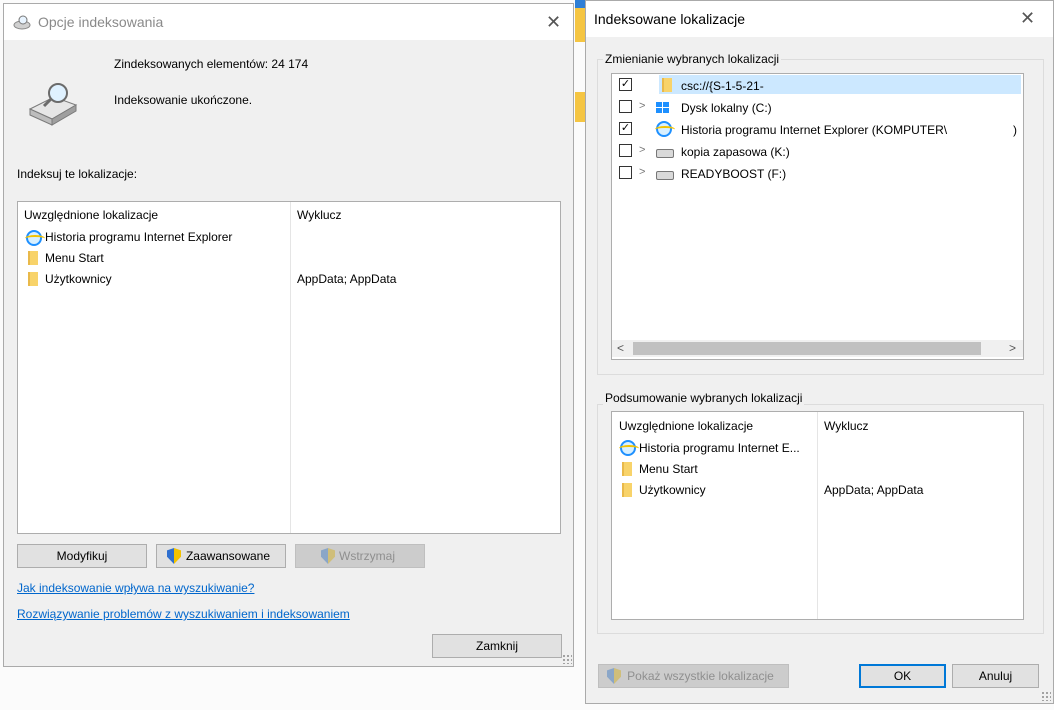  What do you see at coordinates (722, 86) in the screenshot?
I see `tree-item-label: csc://{S-1-5-21-` at bounding box center [722, 86].